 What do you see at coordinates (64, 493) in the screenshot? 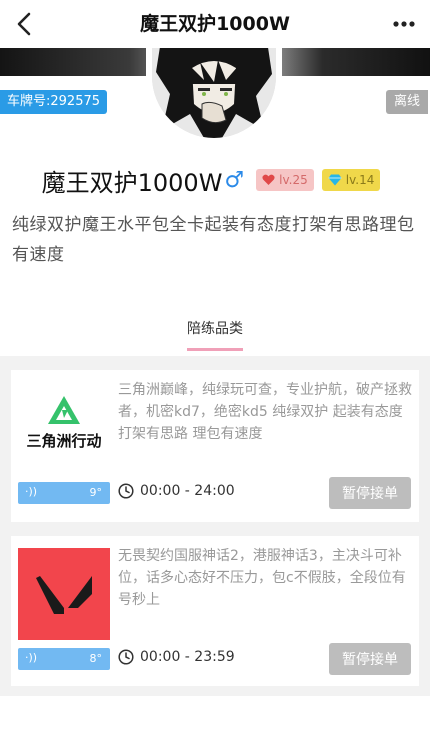
I see `score-pill: ·)) 9°` at bounding box center [64, 493].